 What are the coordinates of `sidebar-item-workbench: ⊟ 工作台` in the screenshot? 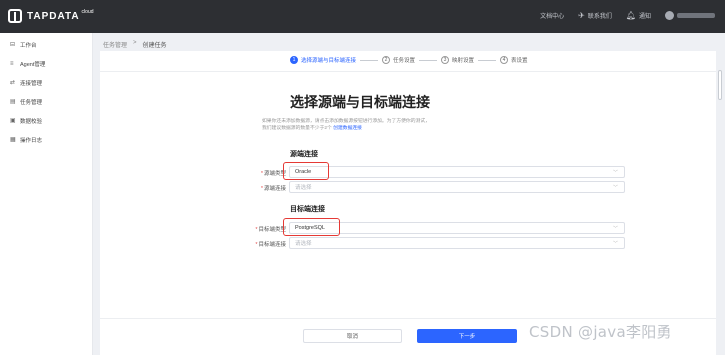 It's located at (46, 44).